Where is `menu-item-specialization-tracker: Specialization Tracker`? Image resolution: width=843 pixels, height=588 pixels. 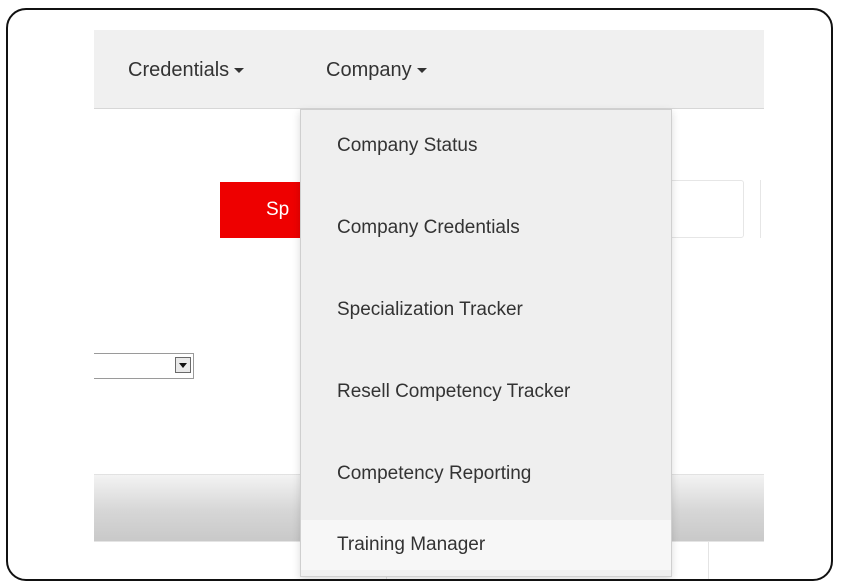
menu-item-specialization-tracker: Specialization Tracker is located at coordinates (486, 310).